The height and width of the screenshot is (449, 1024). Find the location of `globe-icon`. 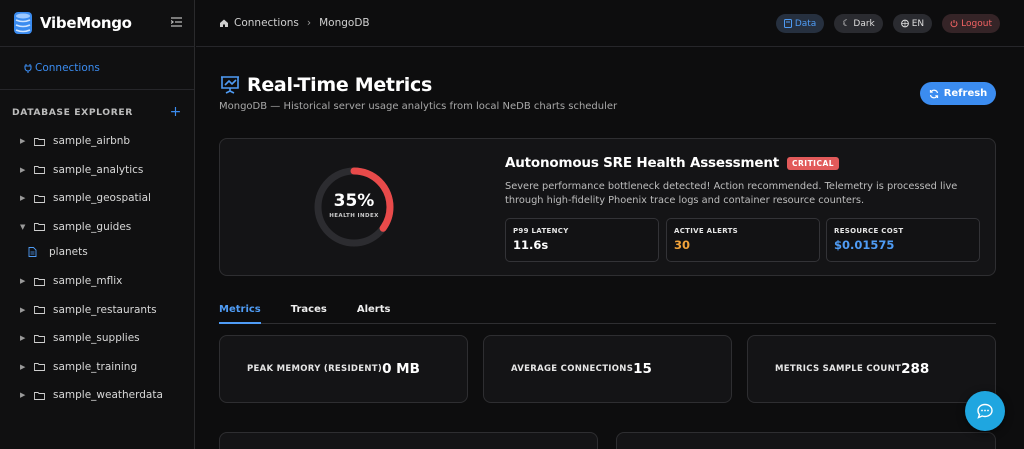

globe-icon is located at coordinates (904, 23).